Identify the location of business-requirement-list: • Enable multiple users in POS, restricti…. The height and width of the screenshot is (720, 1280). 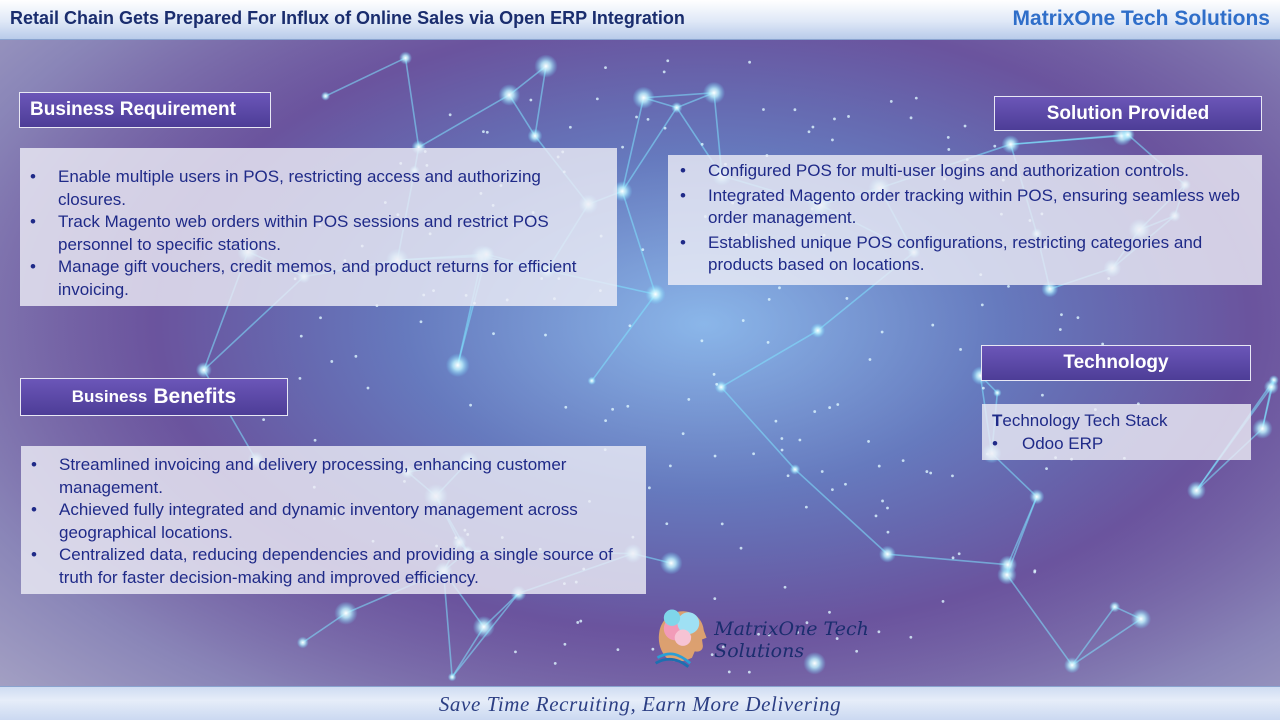
(313, 233).